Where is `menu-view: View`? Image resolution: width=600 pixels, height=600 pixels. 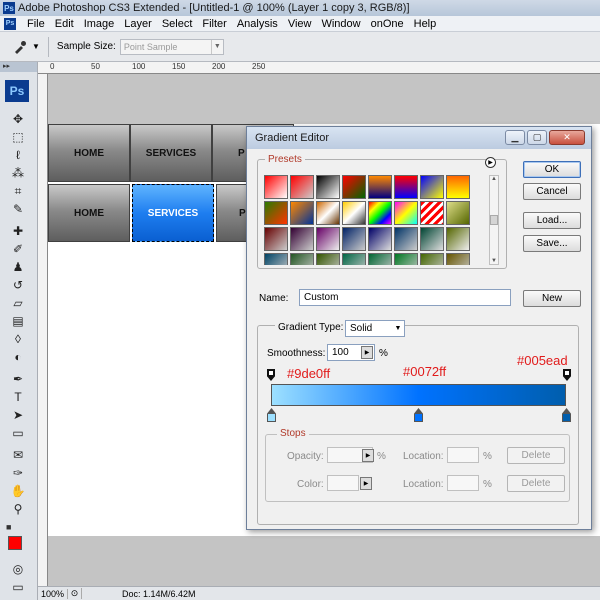
menu-view: View is located at coordinates (300, 24).